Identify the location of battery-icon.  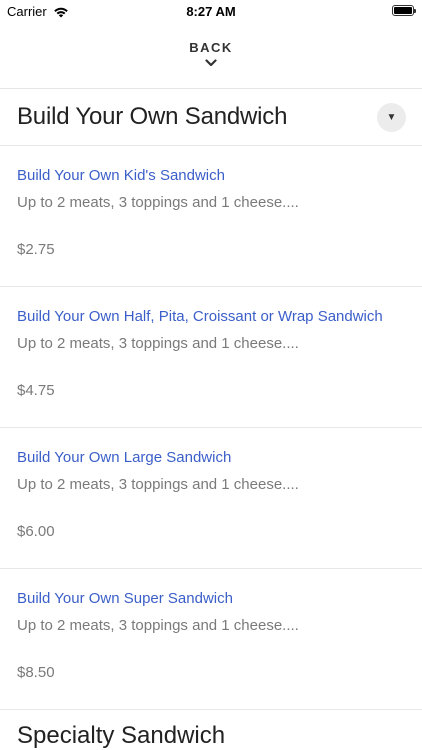
(404, 10).